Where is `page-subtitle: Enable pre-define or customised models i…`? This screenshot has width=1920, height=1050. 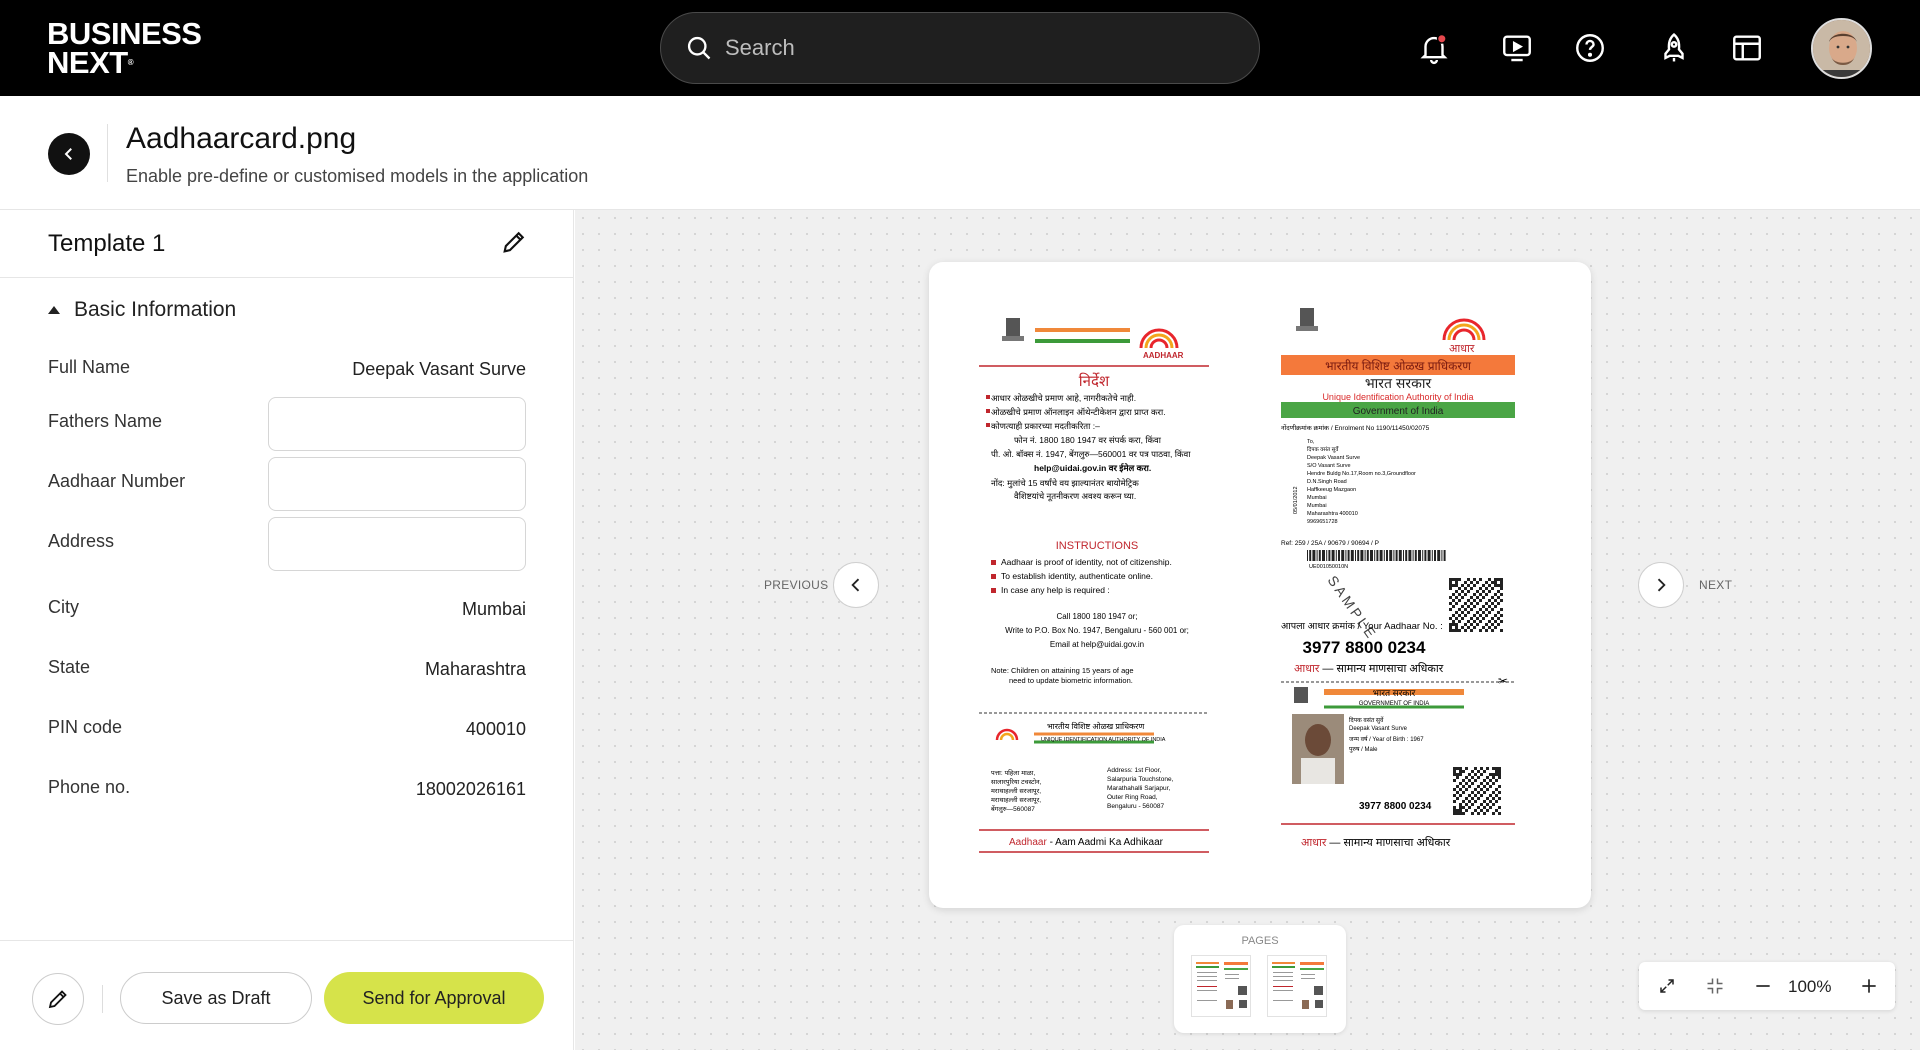
page-subtitle: Enable pre-define or customised models i… is located at coordinates (357, 176).